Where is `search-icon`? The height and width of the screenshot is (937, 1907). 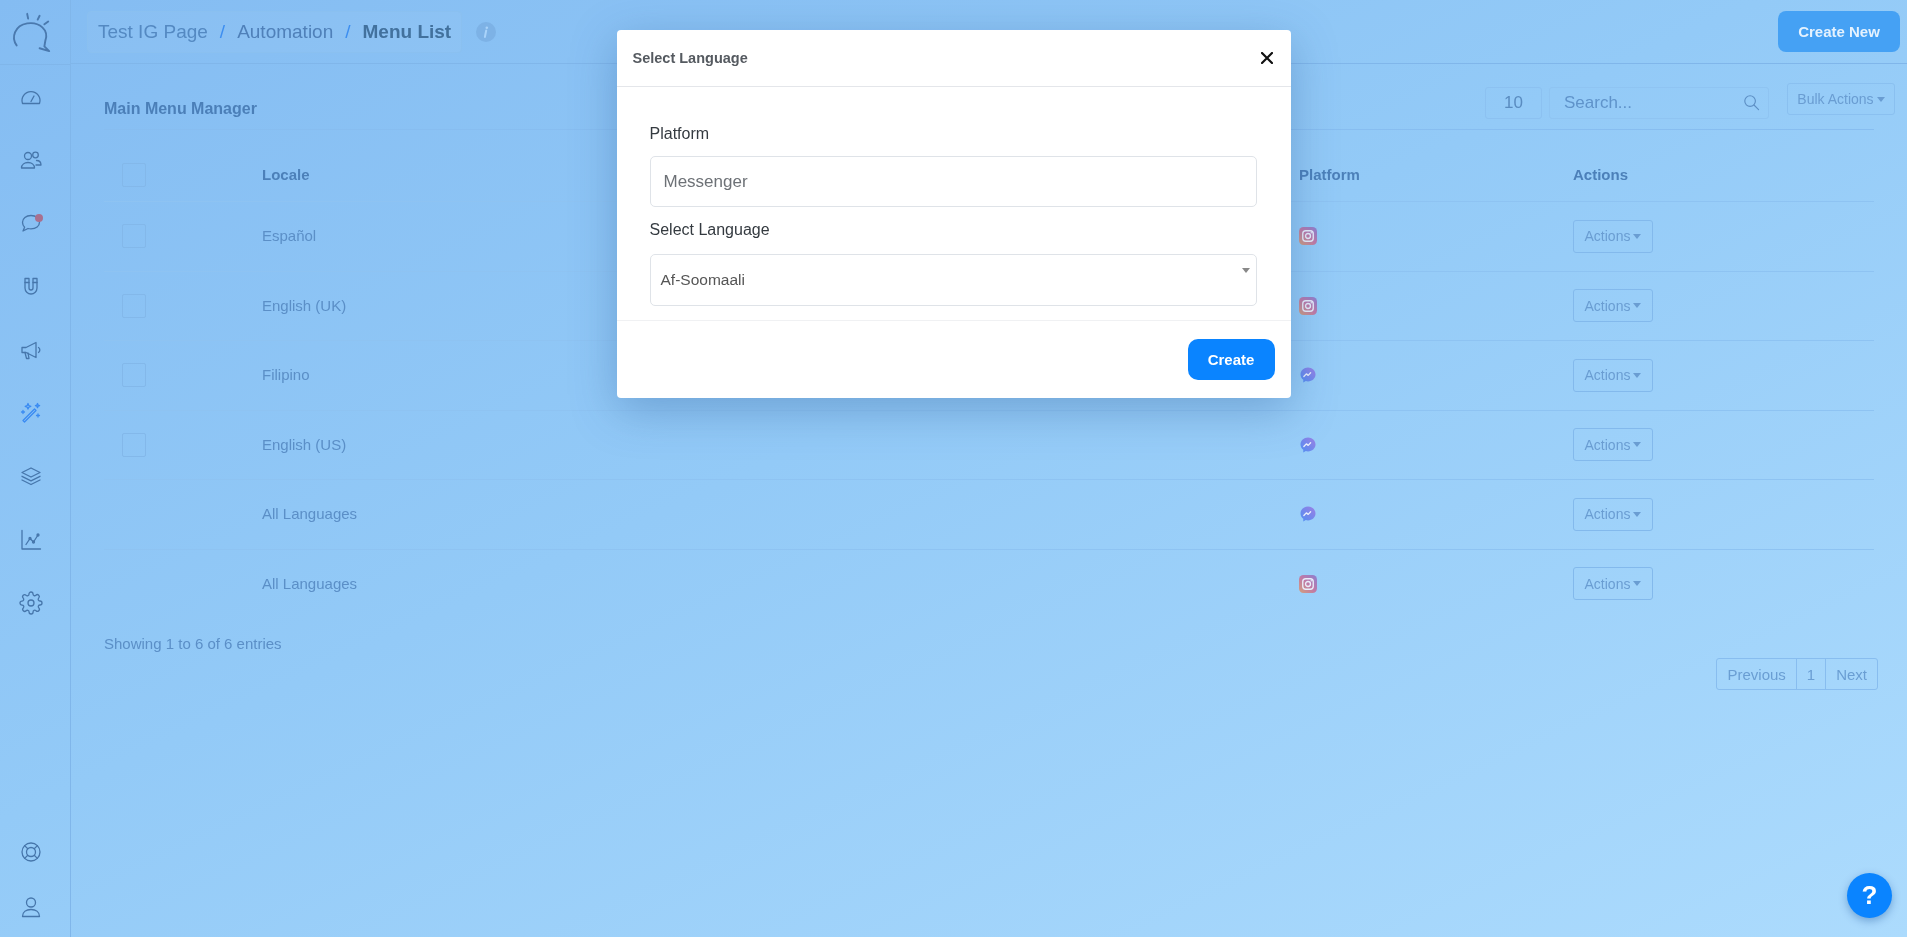 search-icon is located at coordinates (1751, 102).